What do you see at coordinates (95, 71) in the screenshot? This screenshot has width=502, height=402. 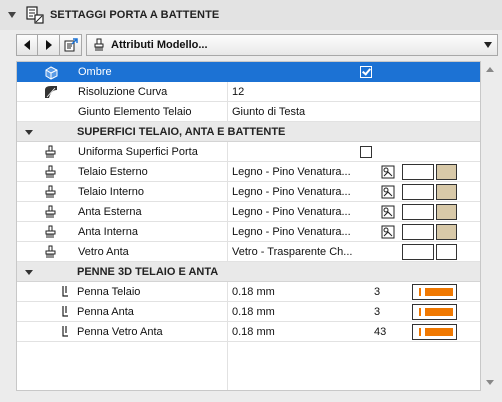 I see `property-name: Ombre` at bounding box center [95, 71].